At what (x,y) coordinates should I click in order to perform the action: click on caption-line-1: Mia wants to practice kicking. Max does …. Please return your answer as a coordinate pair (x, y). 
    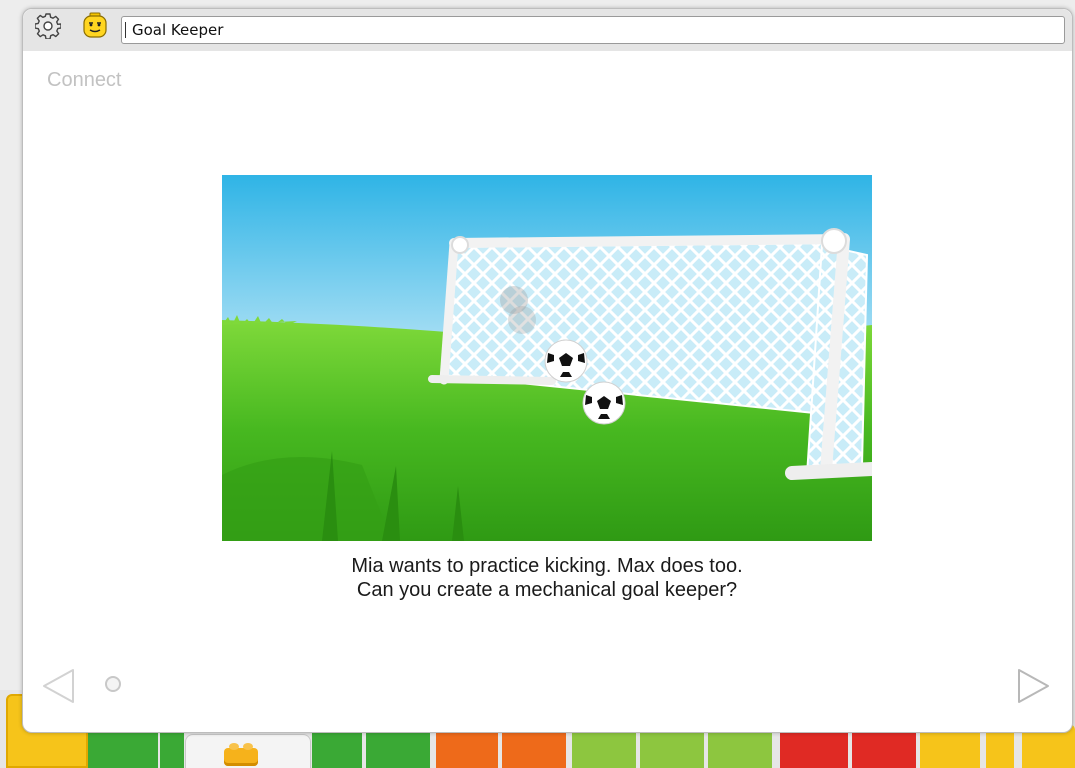
    Looking at the image, I should click on (547, 566).